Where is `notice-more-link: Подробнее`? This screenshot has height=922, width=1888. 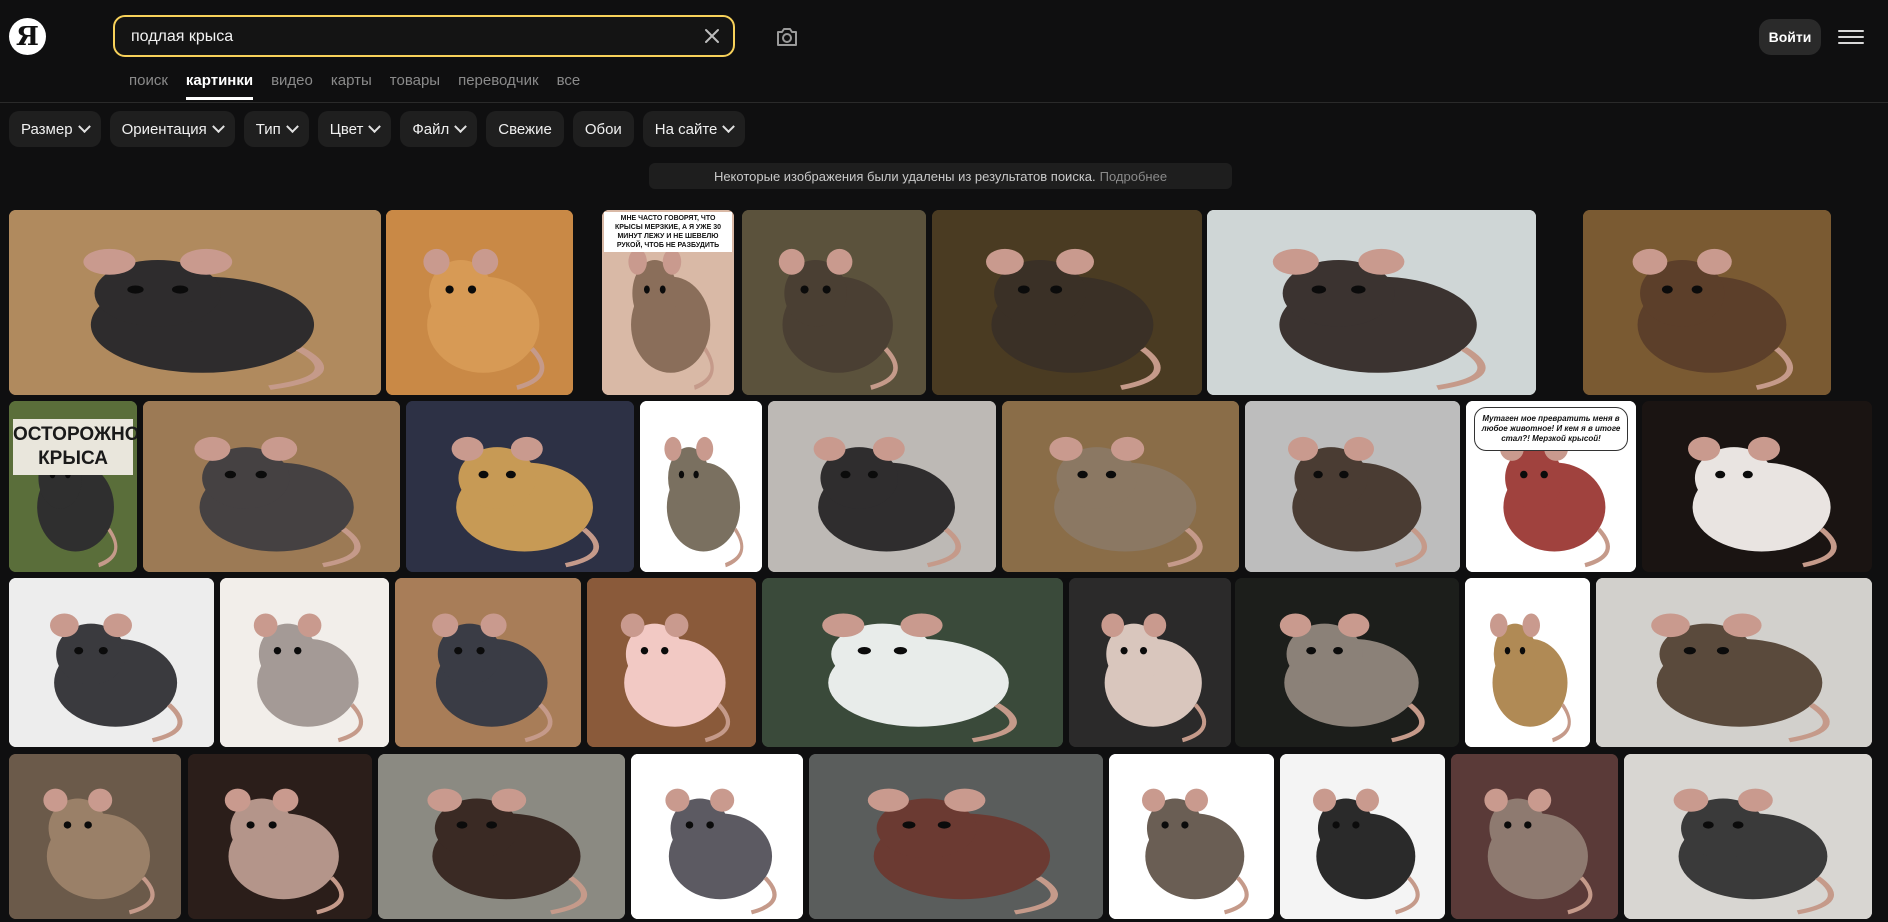
notice-more-link: Подробнее is located at coordinates (1133, 176).